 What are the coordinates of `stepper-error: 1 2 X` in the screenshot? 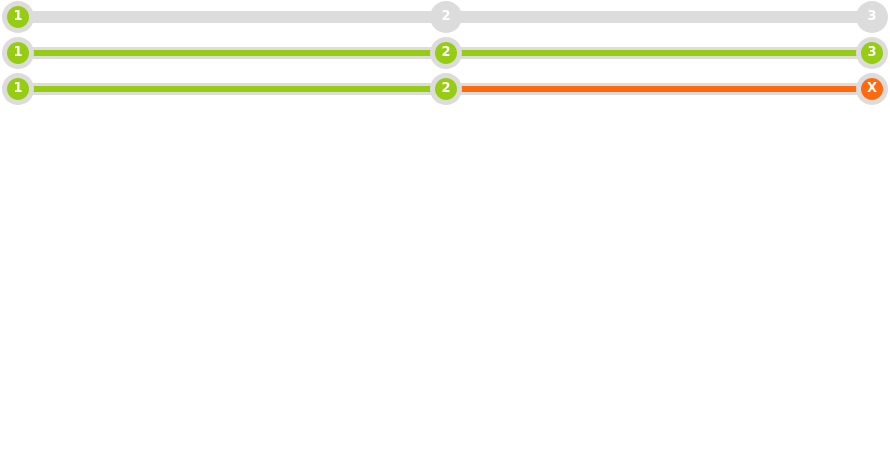 It's located at (445, 90).